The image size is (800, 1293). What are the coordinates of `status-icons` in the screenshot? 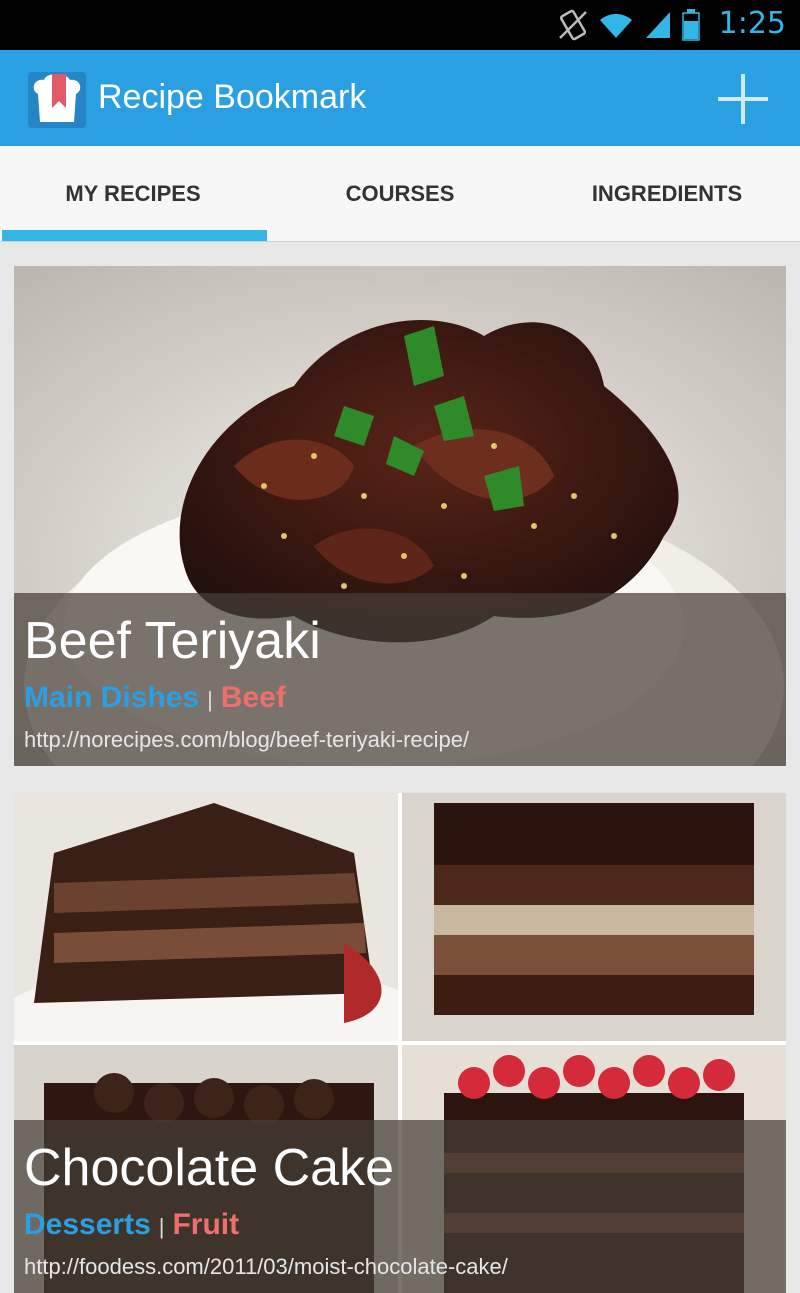 It's located at (629, 25).